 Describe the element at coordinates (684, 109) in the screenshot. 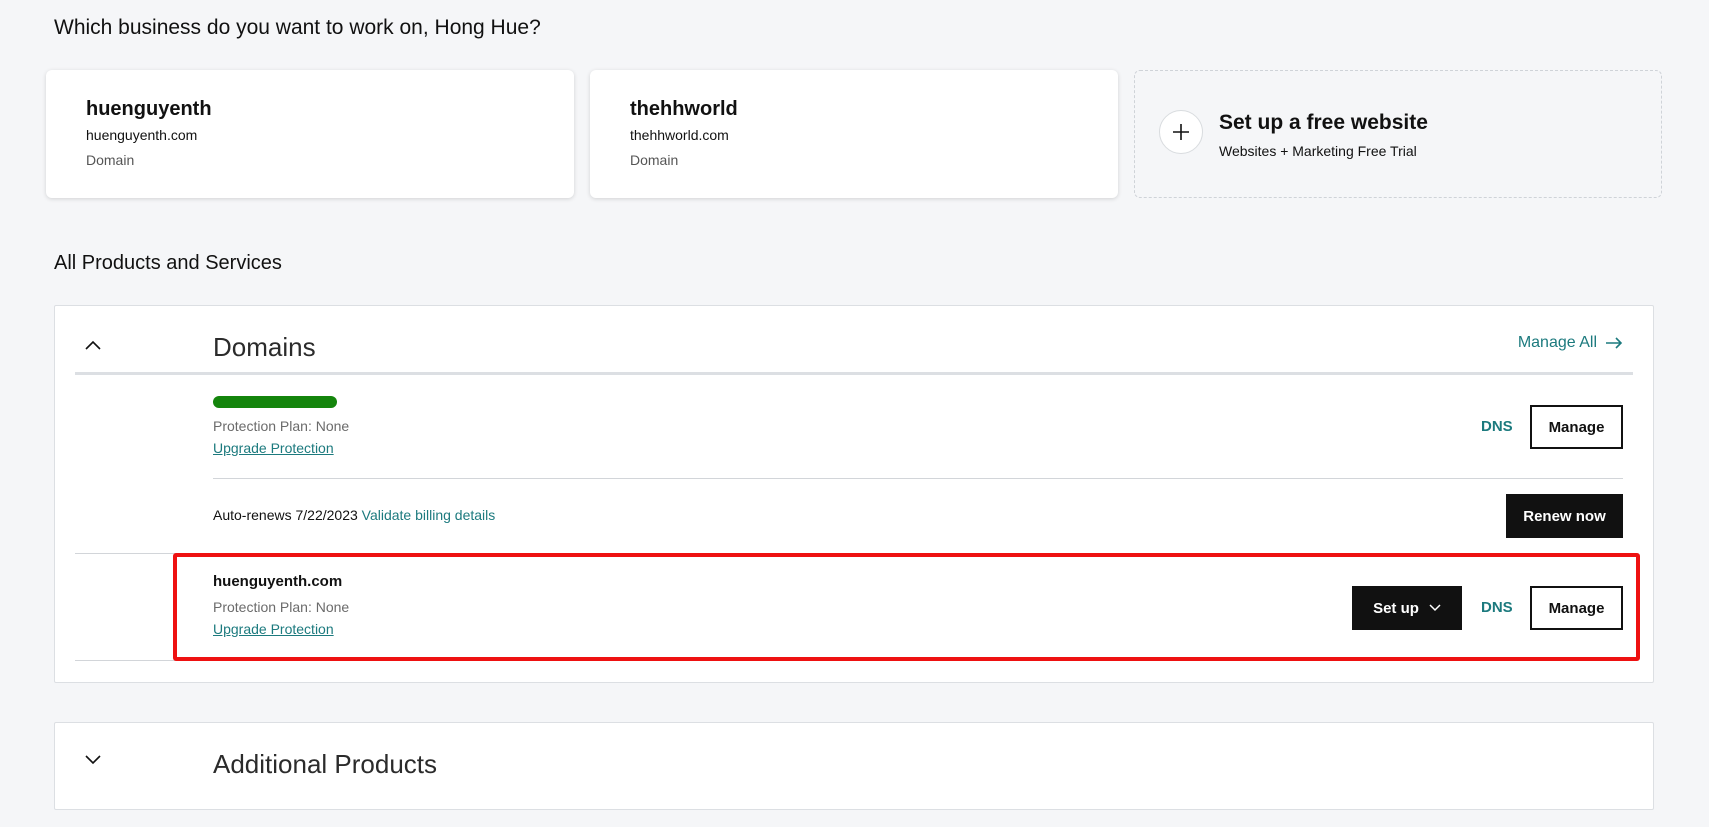

I see `business-name: thehhworld` at that location.